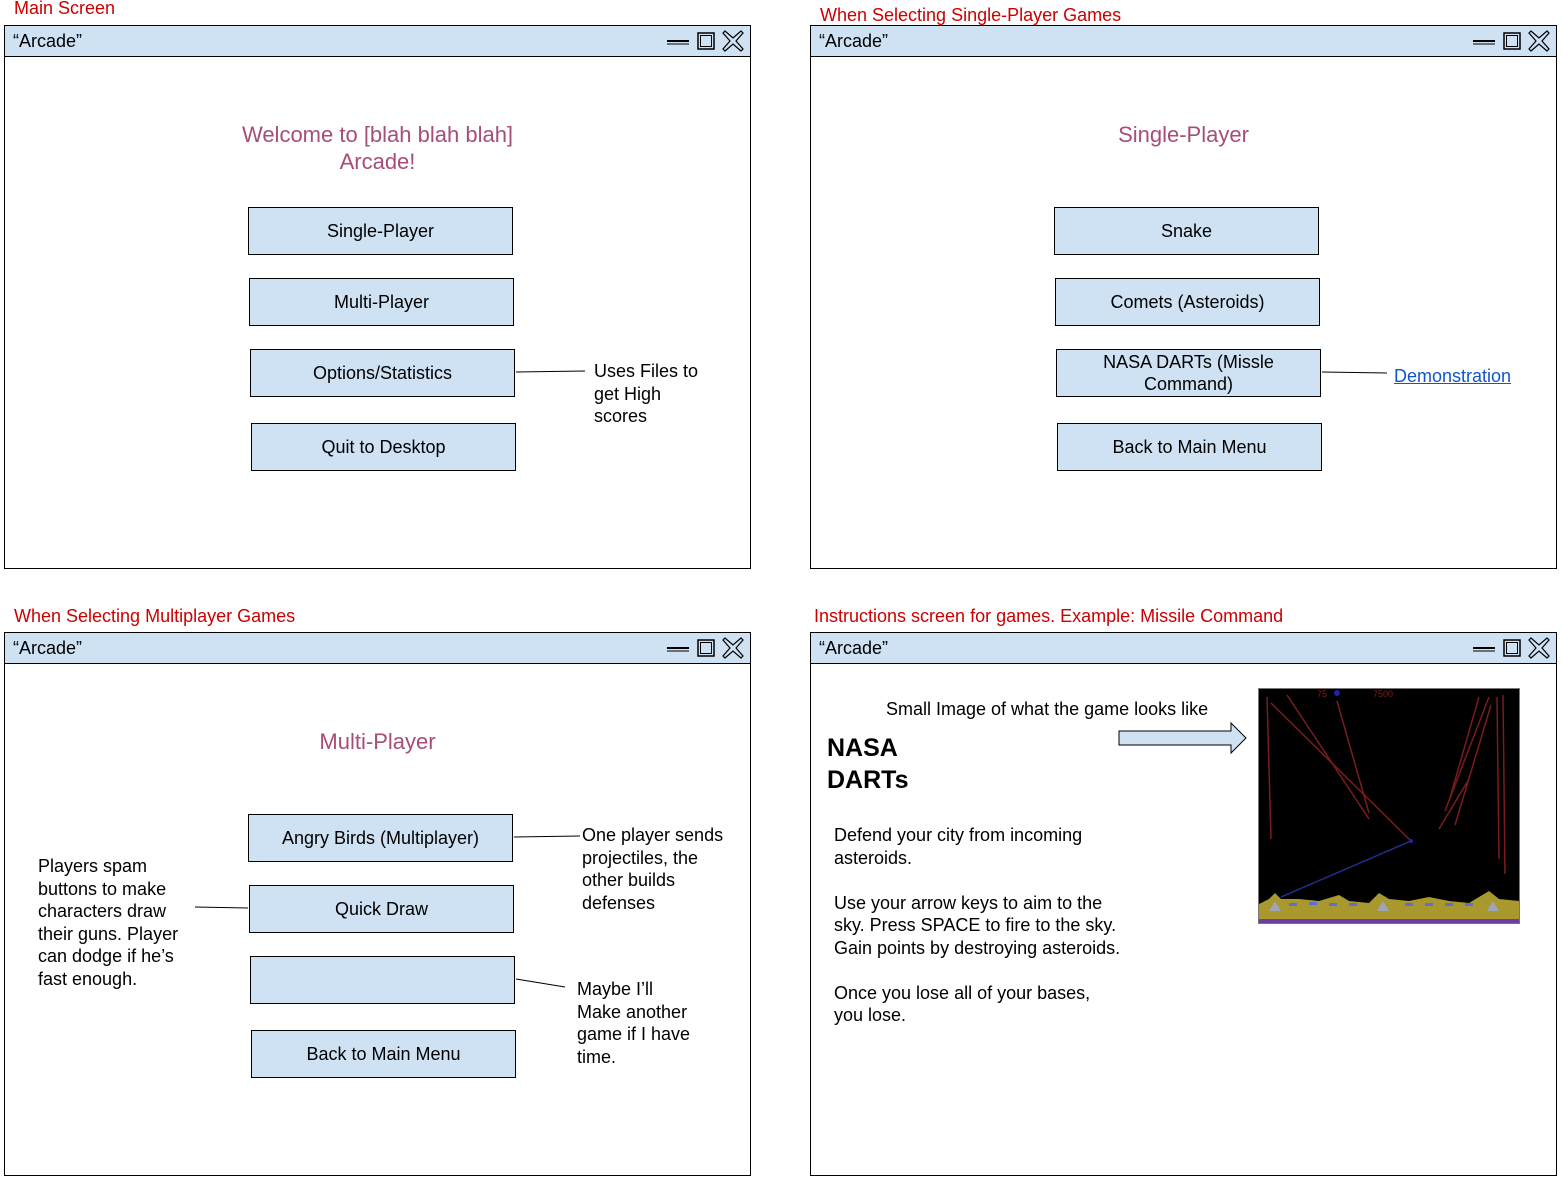  Describe the element at coordinates (383, 447) in the screenshot. I see `quit-to-desktop-button: Quit to Desktop` at that location.